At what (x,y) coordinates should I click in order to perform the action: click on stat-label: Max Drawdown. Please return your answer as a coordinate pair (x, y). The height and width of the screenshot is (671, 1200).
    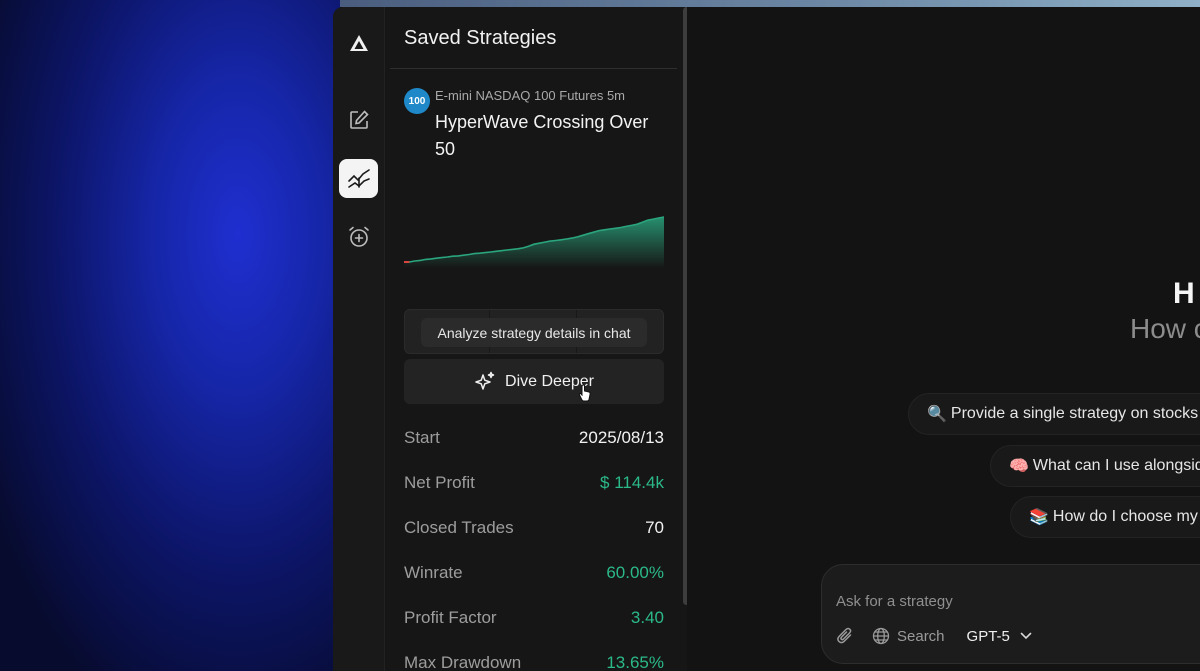
    Looking at the image, I should click on (463, 662).